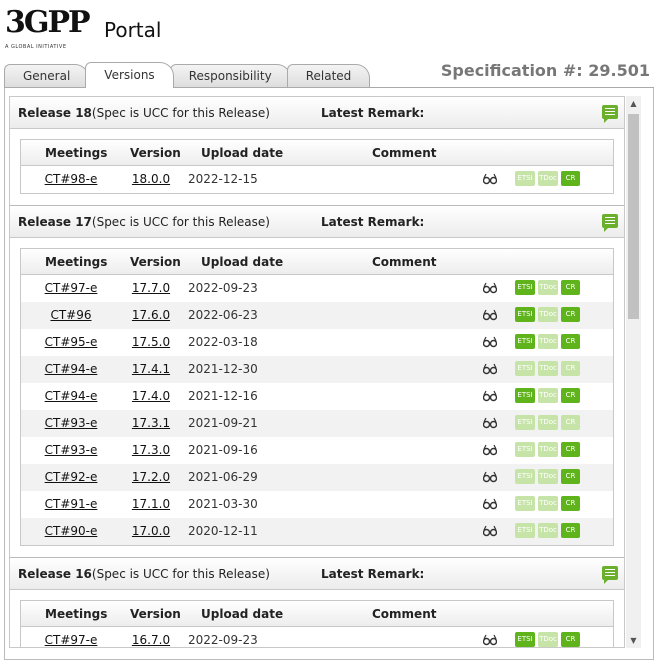 Image resolution: width=658 pixels, height=665 pixels. I want to click on release-title: Release 18(Spec is UCC for this Release), so click(144, 113).